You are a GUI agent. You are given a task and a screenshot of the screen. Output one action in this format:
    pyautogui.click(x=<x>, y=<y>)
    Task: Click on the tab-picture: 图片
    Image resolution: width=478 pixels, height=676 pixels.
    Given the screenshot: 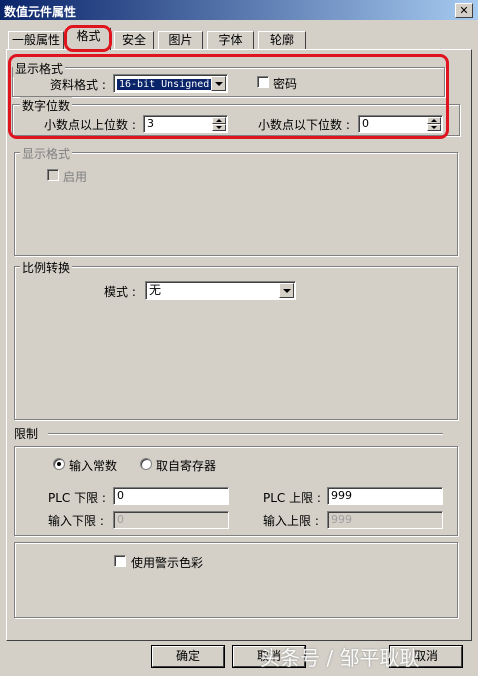 What is the action you would take?
    pyautogui.click(x=180, y=40)
    